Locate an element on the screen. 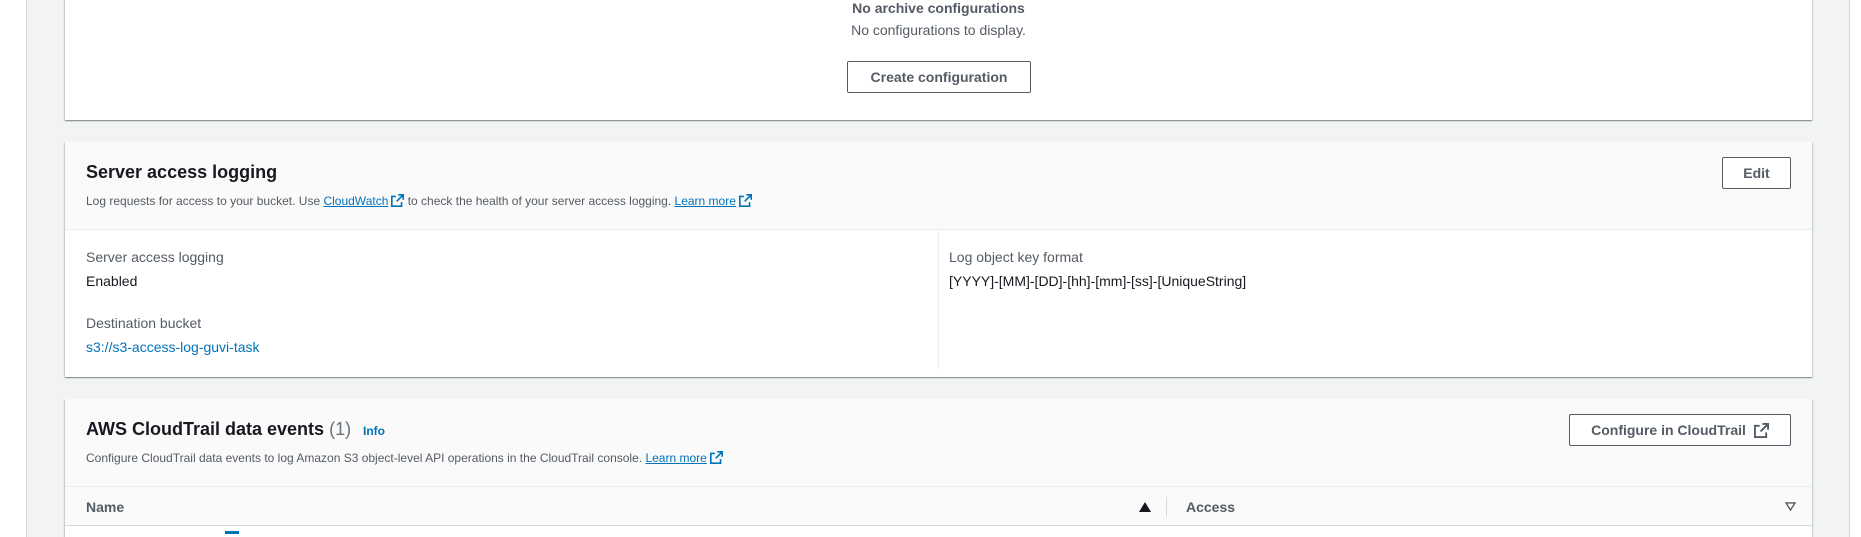  configure-in-cloudtrail-button: Configure in CloudTrail is located at coordinates (1680, 430).